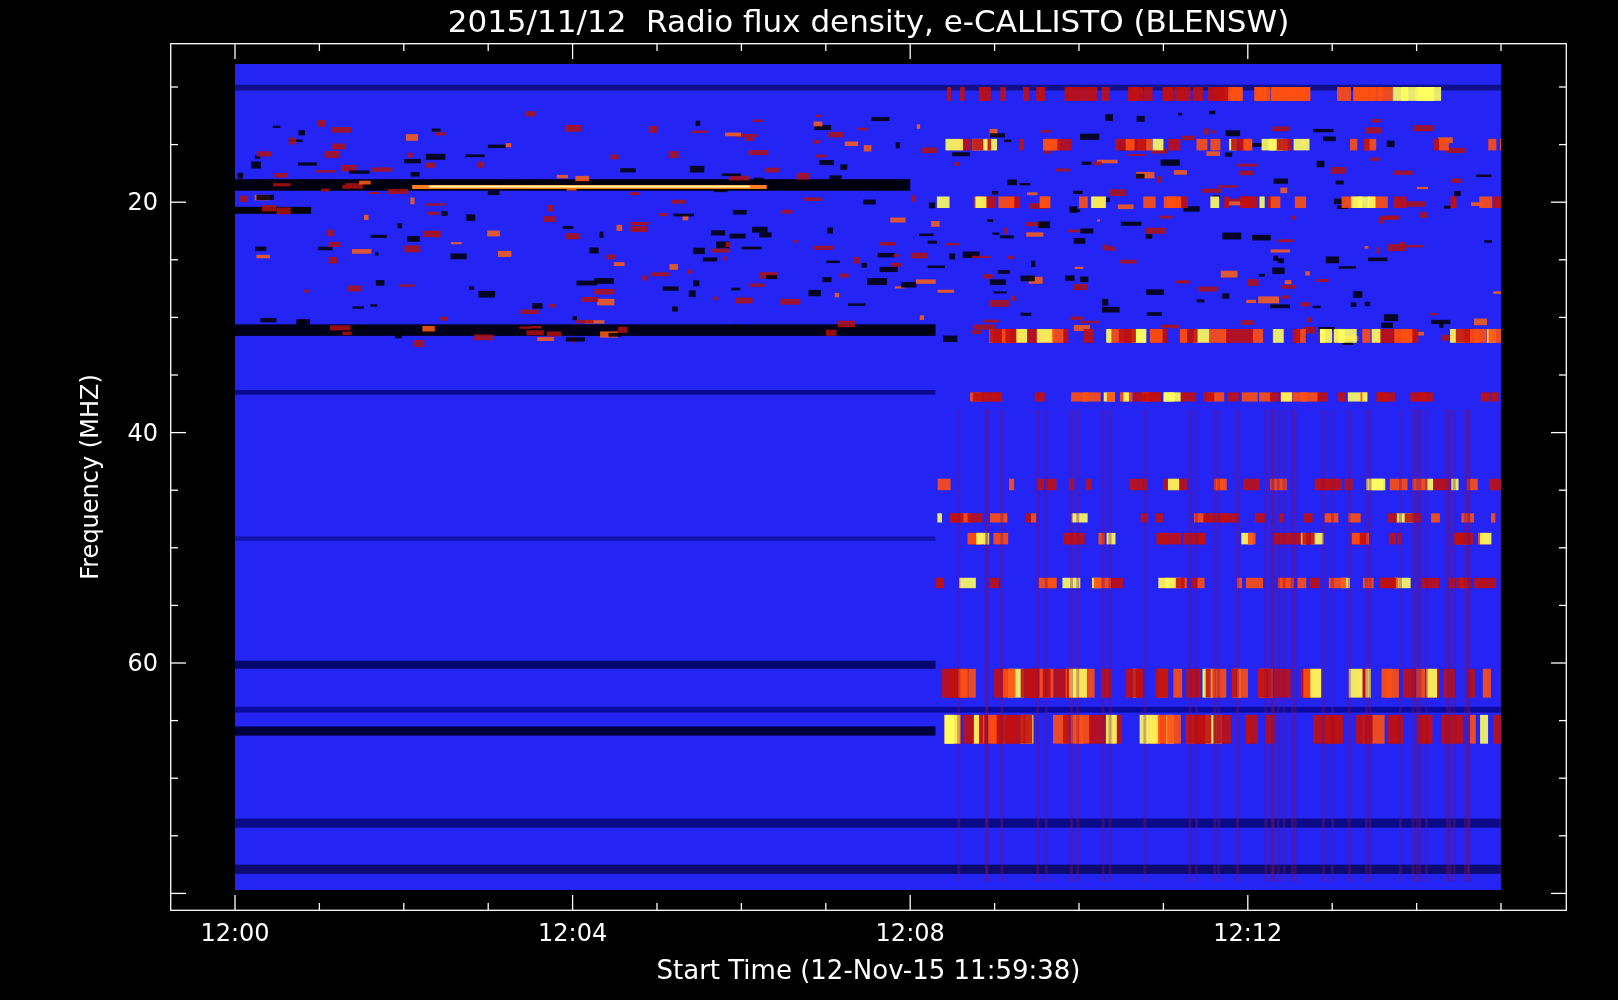 Image resolution: width=1618 pixels, height=1000 pixels. Describe the element at coordinates (910, 933) in the screenshot. I see `x-tick-label: 12:08` at that location.